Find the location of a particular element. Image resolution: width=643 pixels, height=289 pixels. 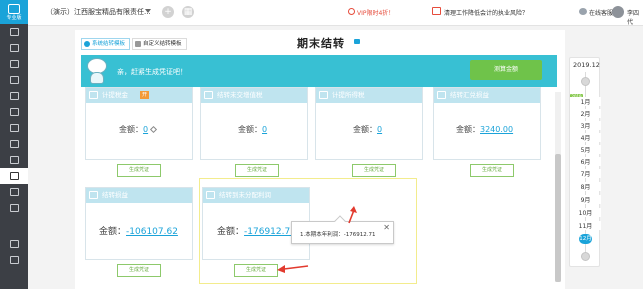

salary-icon is located at coordinates (14, 144).